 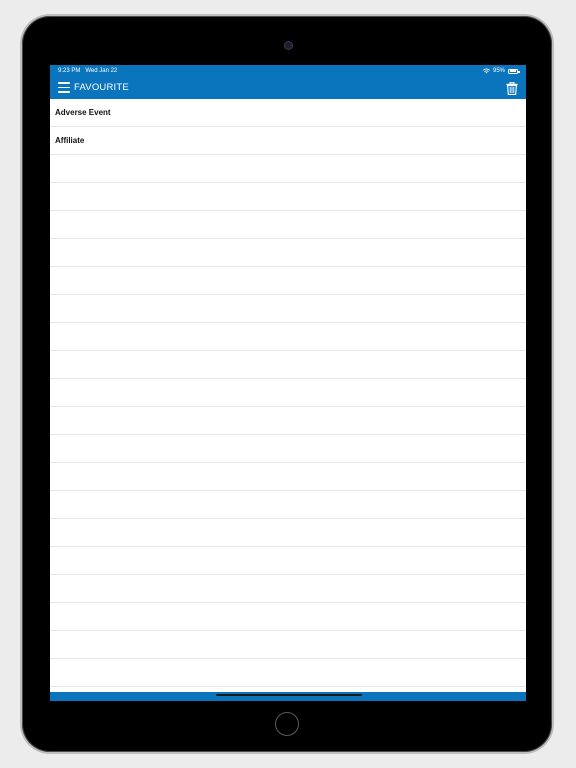 What do you see at coordinates (512, 88) in the screenshot?
I see `trash-icon` at bounding box center [512, 88].